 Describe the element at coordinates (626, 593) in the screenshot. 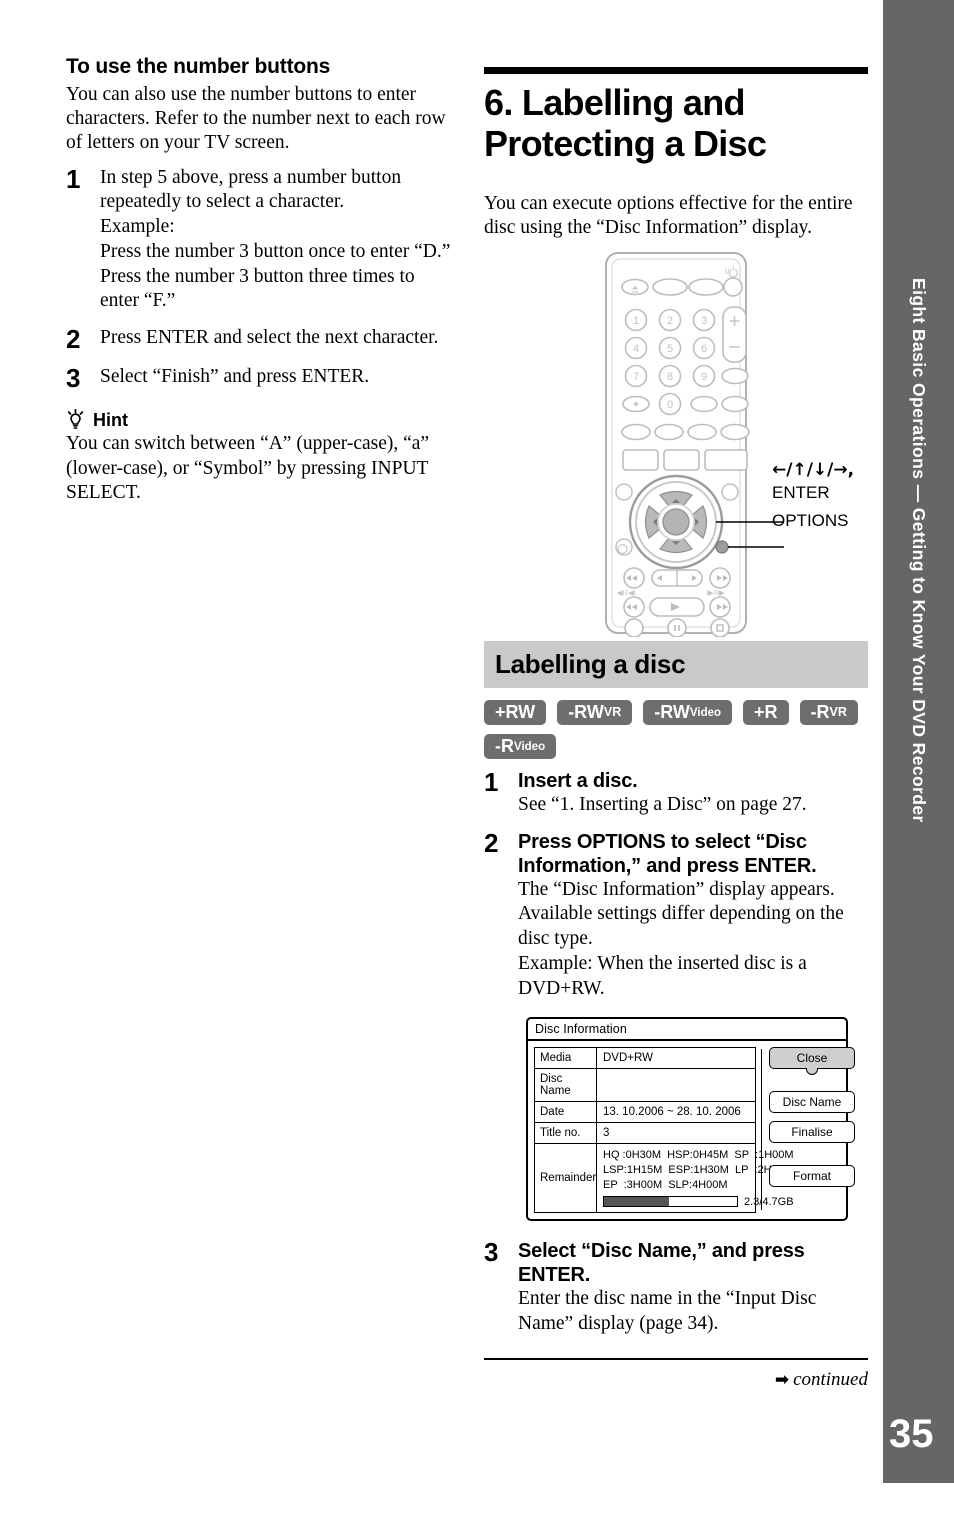

I see `svg-text: ◀II/◀I` at that location.